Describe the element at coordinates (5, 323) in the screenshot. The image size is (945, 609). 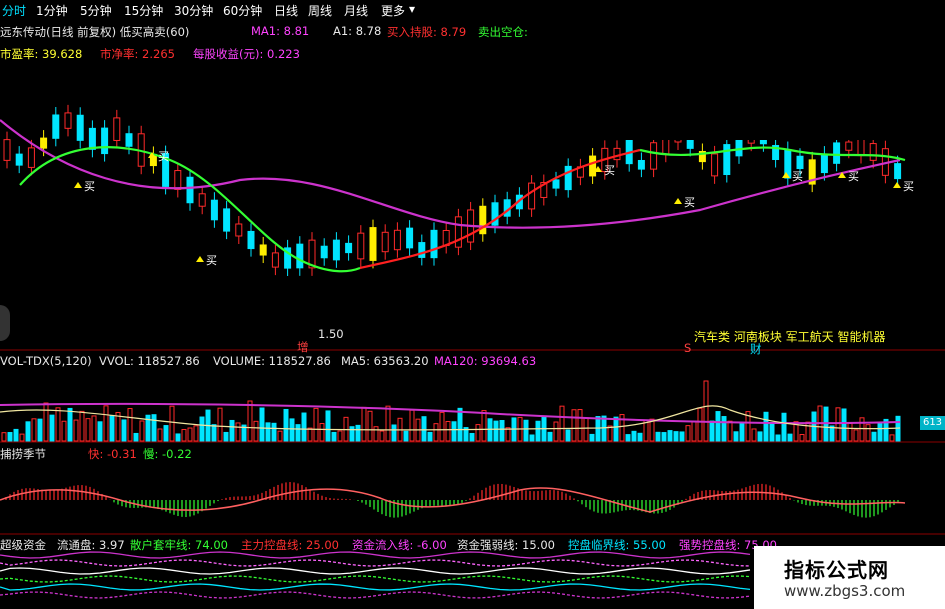
I see `side-collapse-handle` at that location.